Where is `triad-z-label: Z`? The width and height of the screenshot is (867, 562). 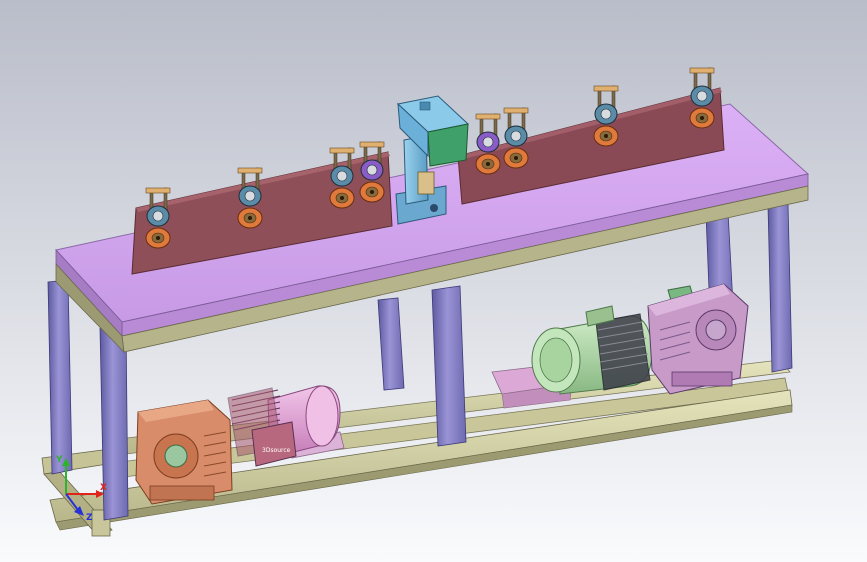 triad-z-label: Z is located at coordinates (89, 518).